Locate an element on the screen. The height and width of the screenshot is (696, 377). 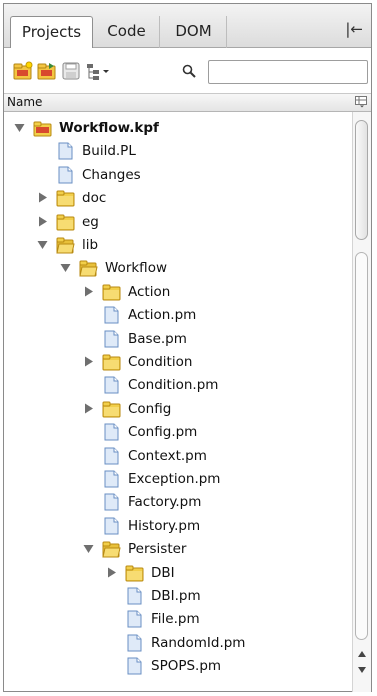
toolbar is located at coordinates (187, 71).